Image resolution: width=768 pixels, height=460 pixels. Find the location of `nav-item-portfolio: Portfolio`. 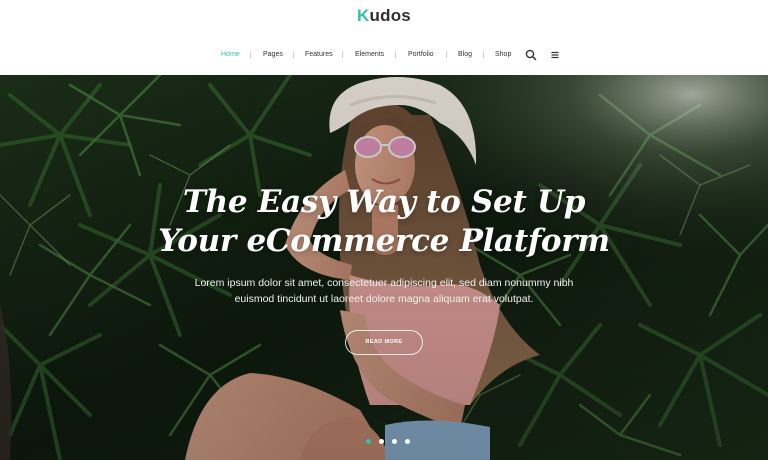

nav-item-portfolio: Portfolio is located at coordinates (421, 55).